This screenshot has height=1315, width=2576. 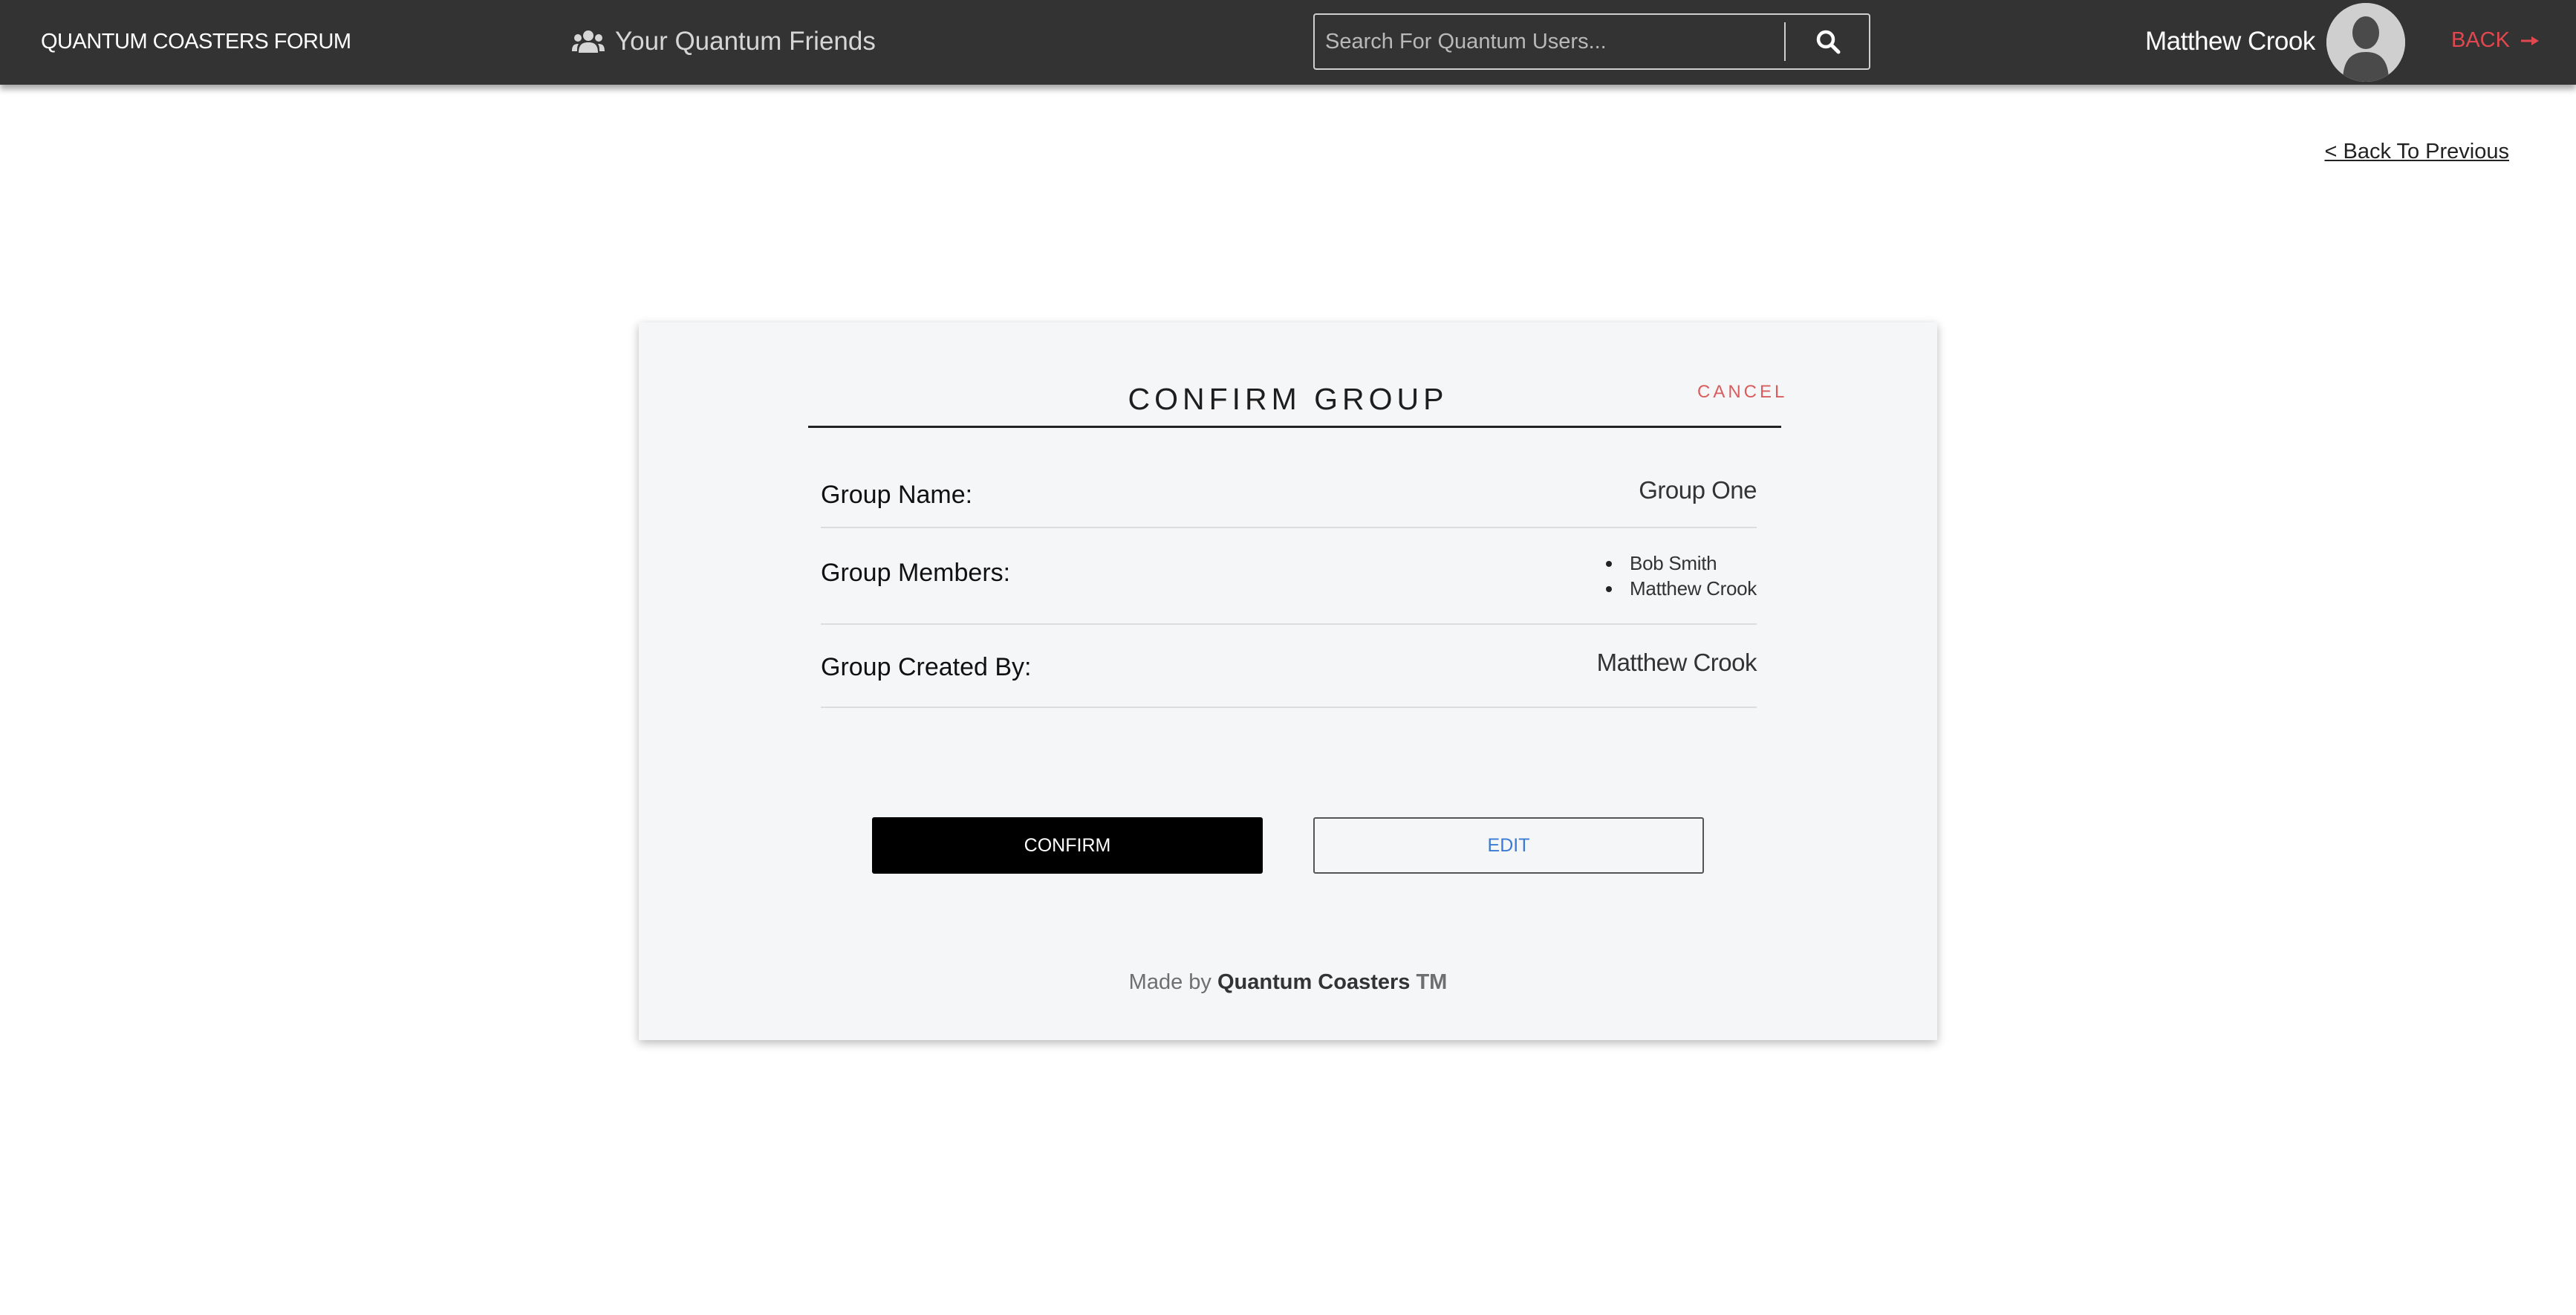 I want to click on footer-trademark: TM, so click(x=1432, y=982).